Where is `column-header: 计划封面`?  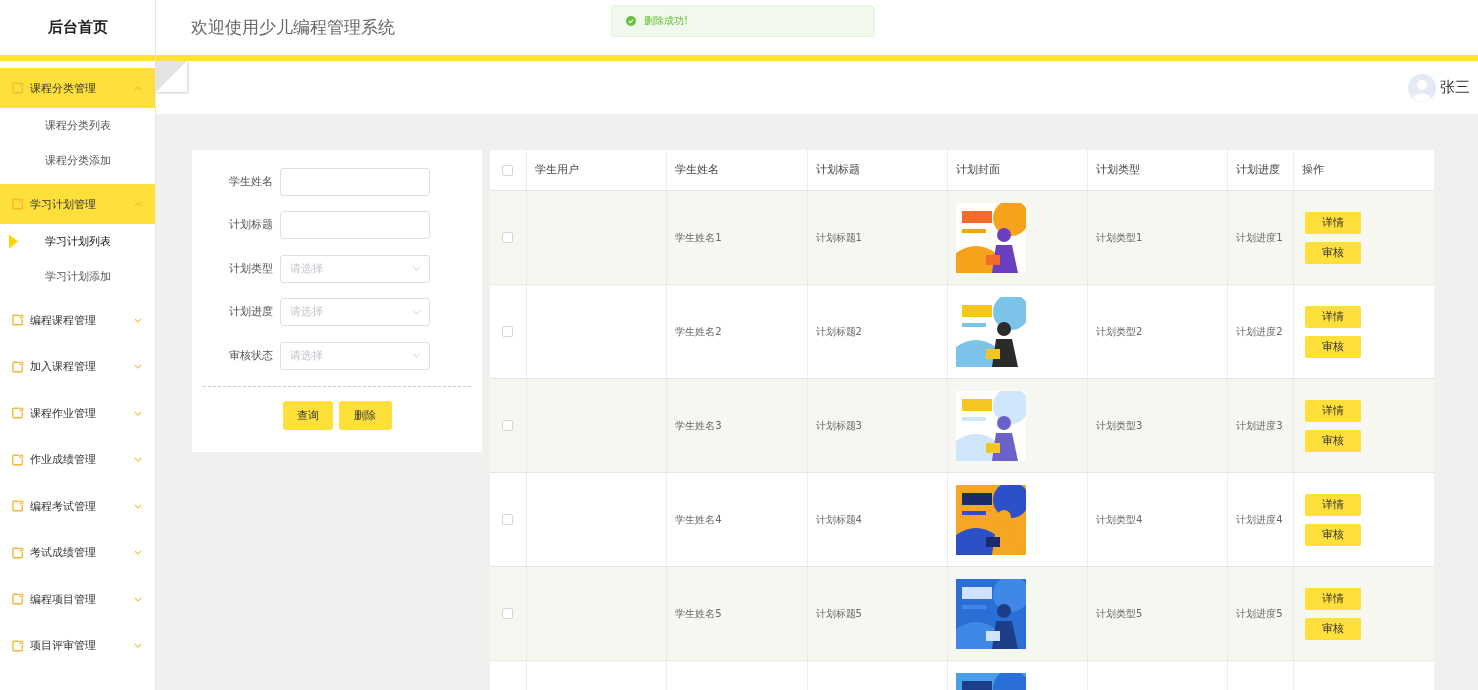 column-header: 计划封面 is located at coordinates (977, 170).